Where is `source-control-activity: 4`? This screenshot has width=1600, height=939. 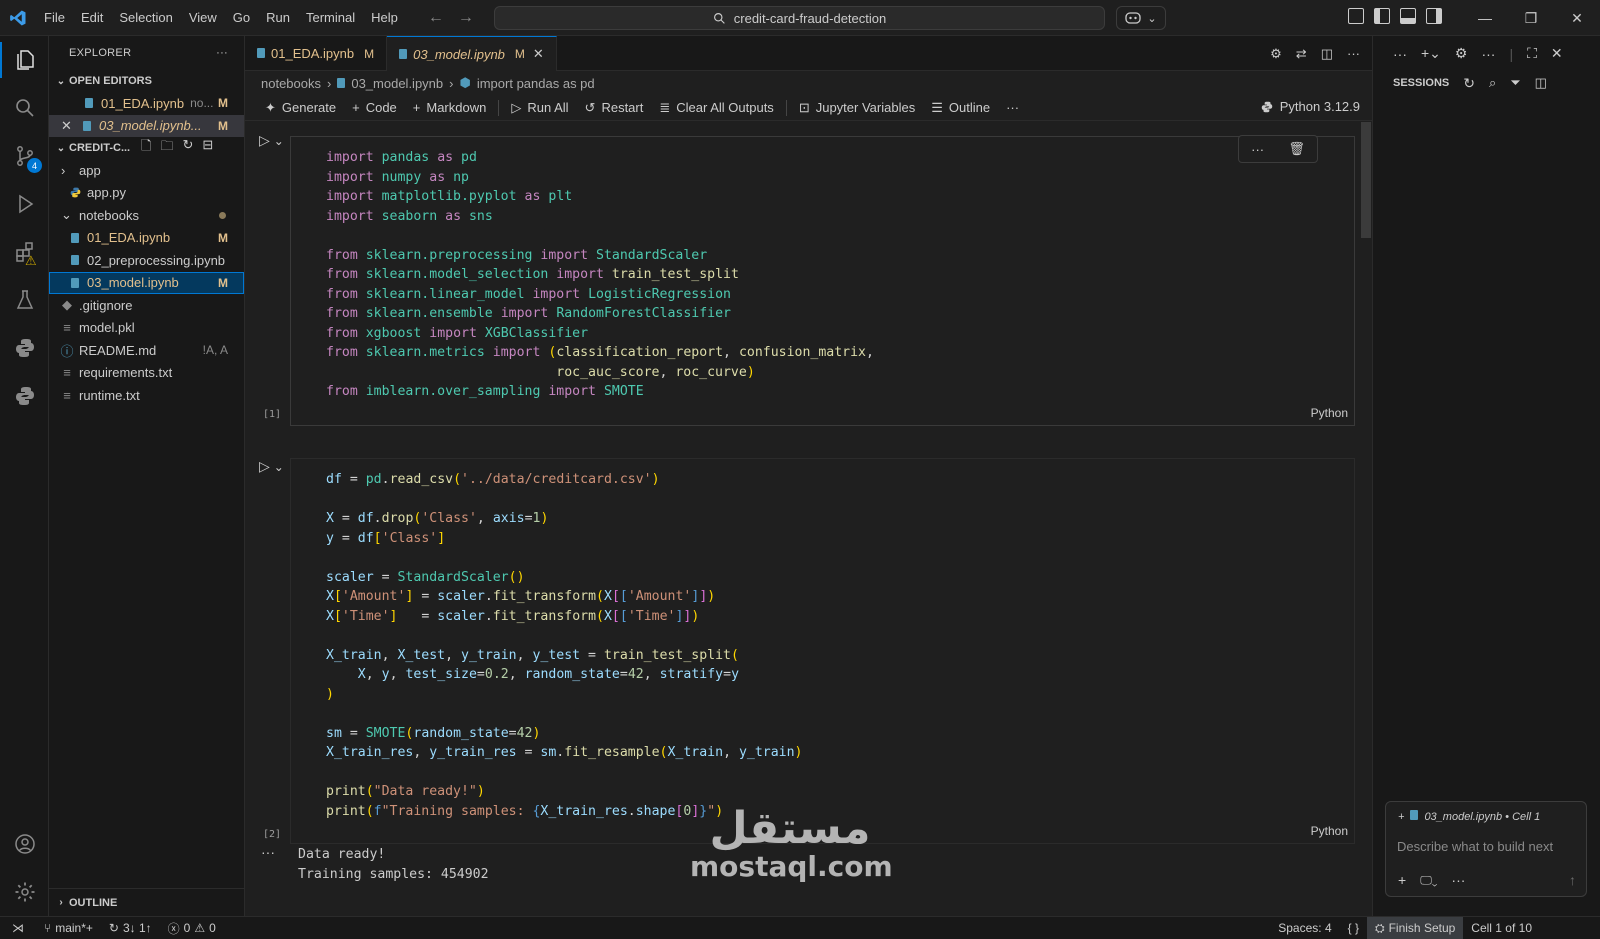
source-control-activity: 4 is located at coordinates (24, 156).